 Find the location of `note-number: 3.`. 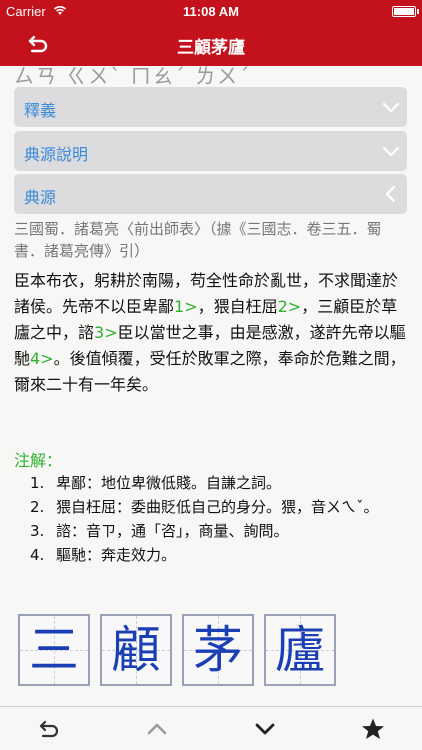

note-number: 3. is located at coordinates (37, 531).